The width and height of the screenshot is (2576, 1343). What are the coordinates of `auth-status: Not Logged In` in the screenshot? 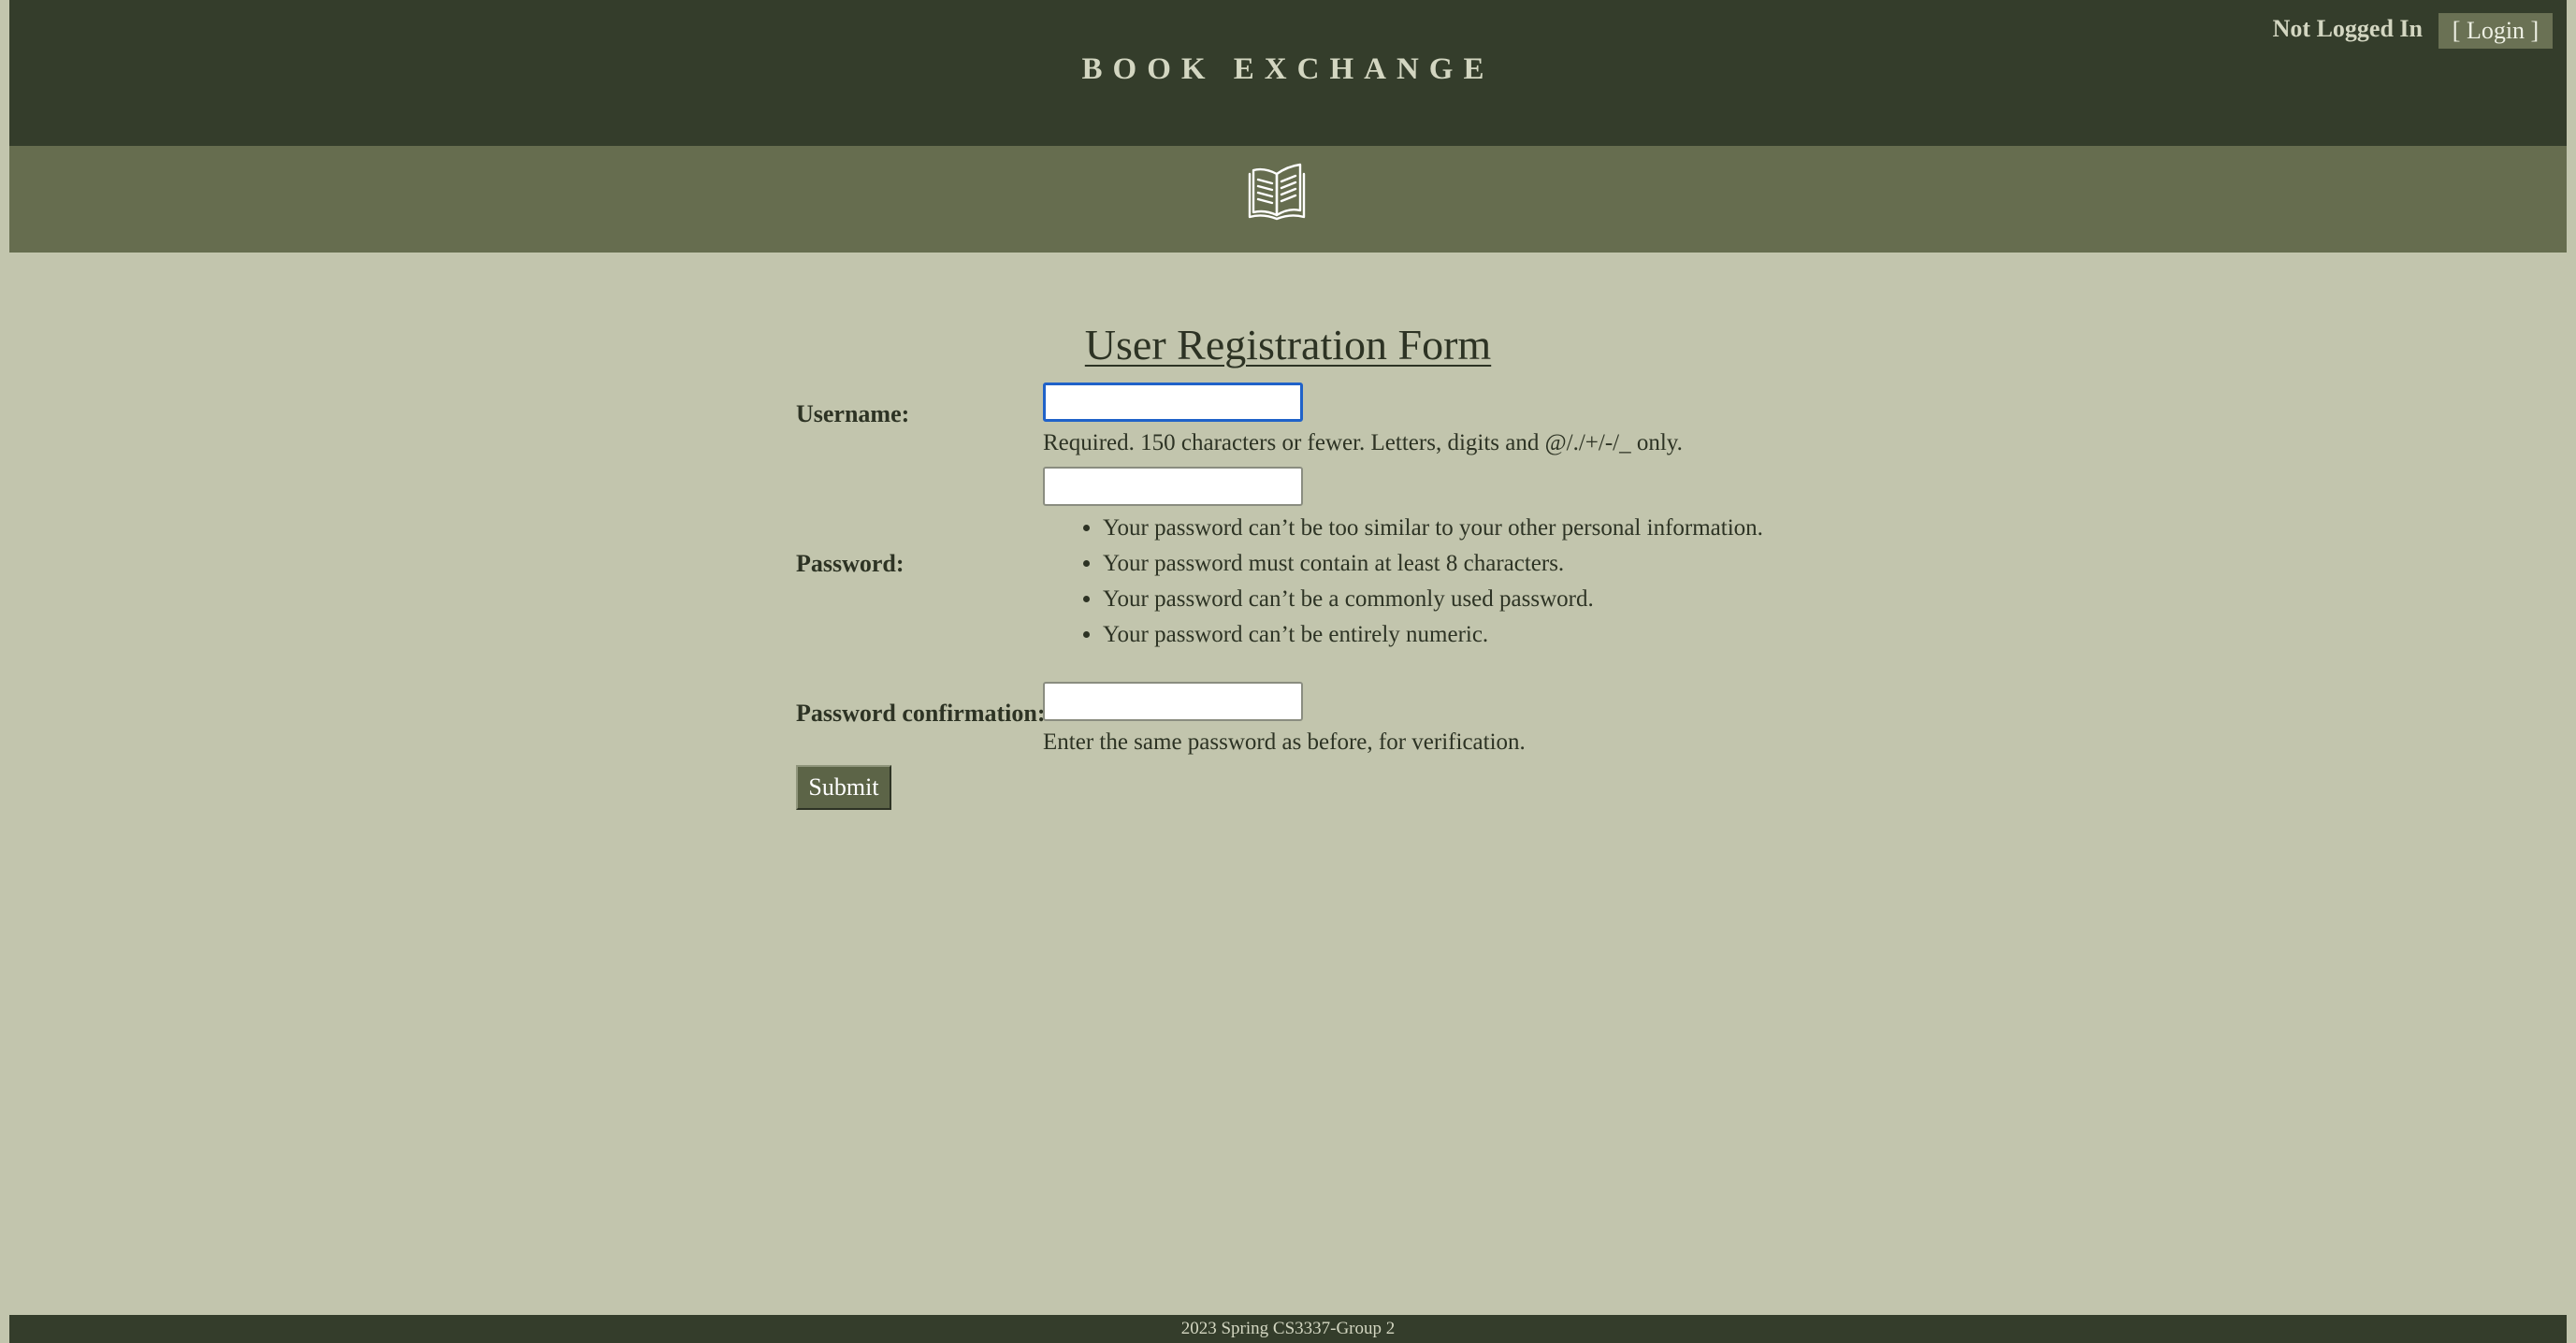 It's located at (2347, 28).